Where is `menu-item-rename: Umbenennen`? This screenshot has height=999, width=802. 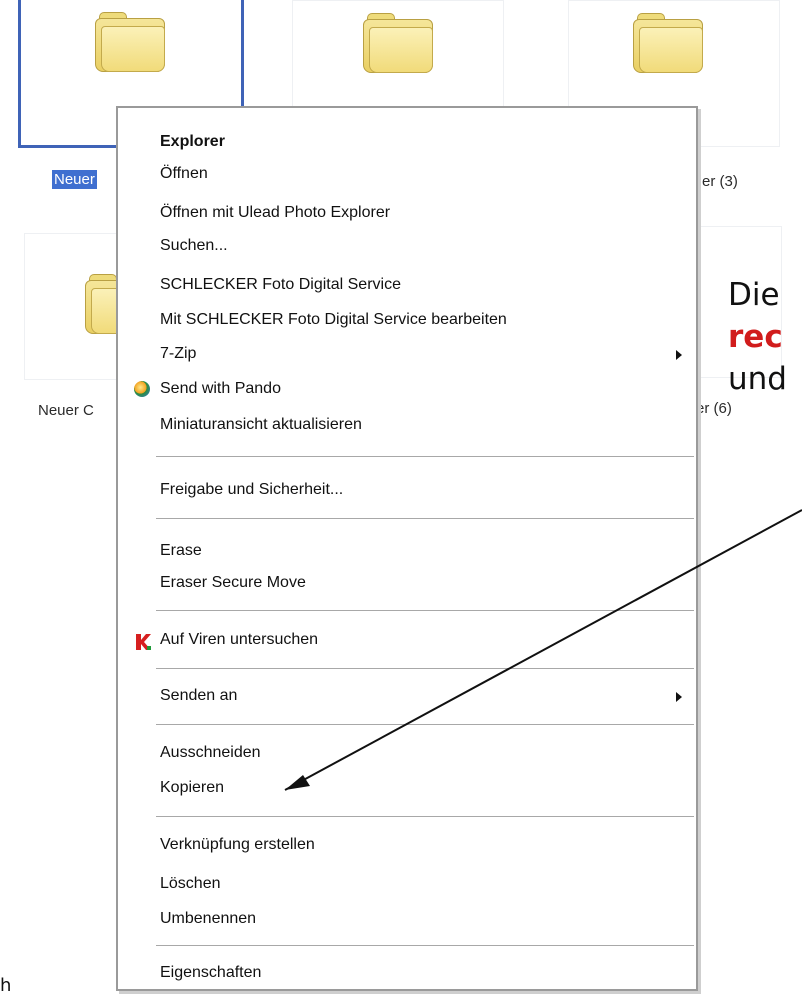 menu-item-rename: Umbenennen is located at coordinates (407, 919).